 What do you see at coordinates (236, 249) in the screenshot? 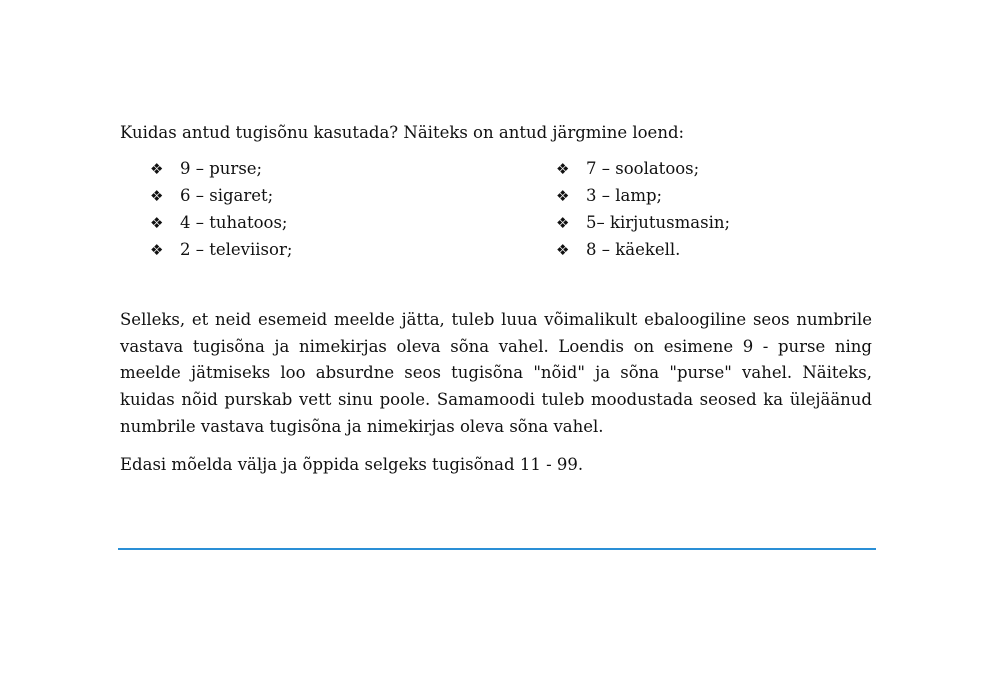
I see `list-item-text: 2 – televiisor;` at bounding box center [236, 249].